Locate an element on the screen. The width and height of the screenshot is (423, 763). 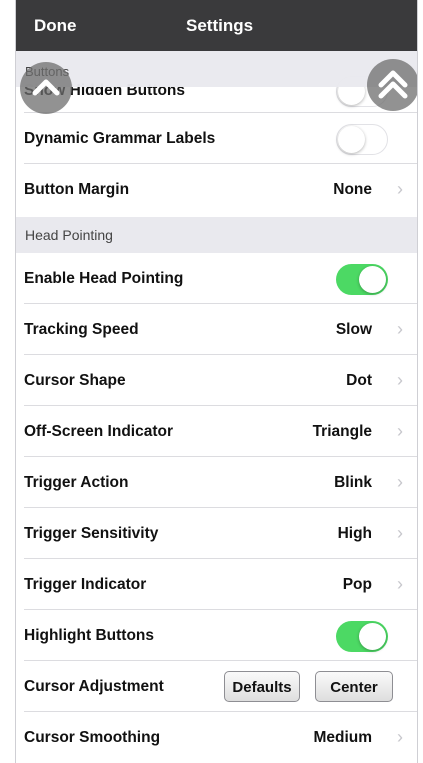
row-value: Medium is located at coordinates (342, 737).